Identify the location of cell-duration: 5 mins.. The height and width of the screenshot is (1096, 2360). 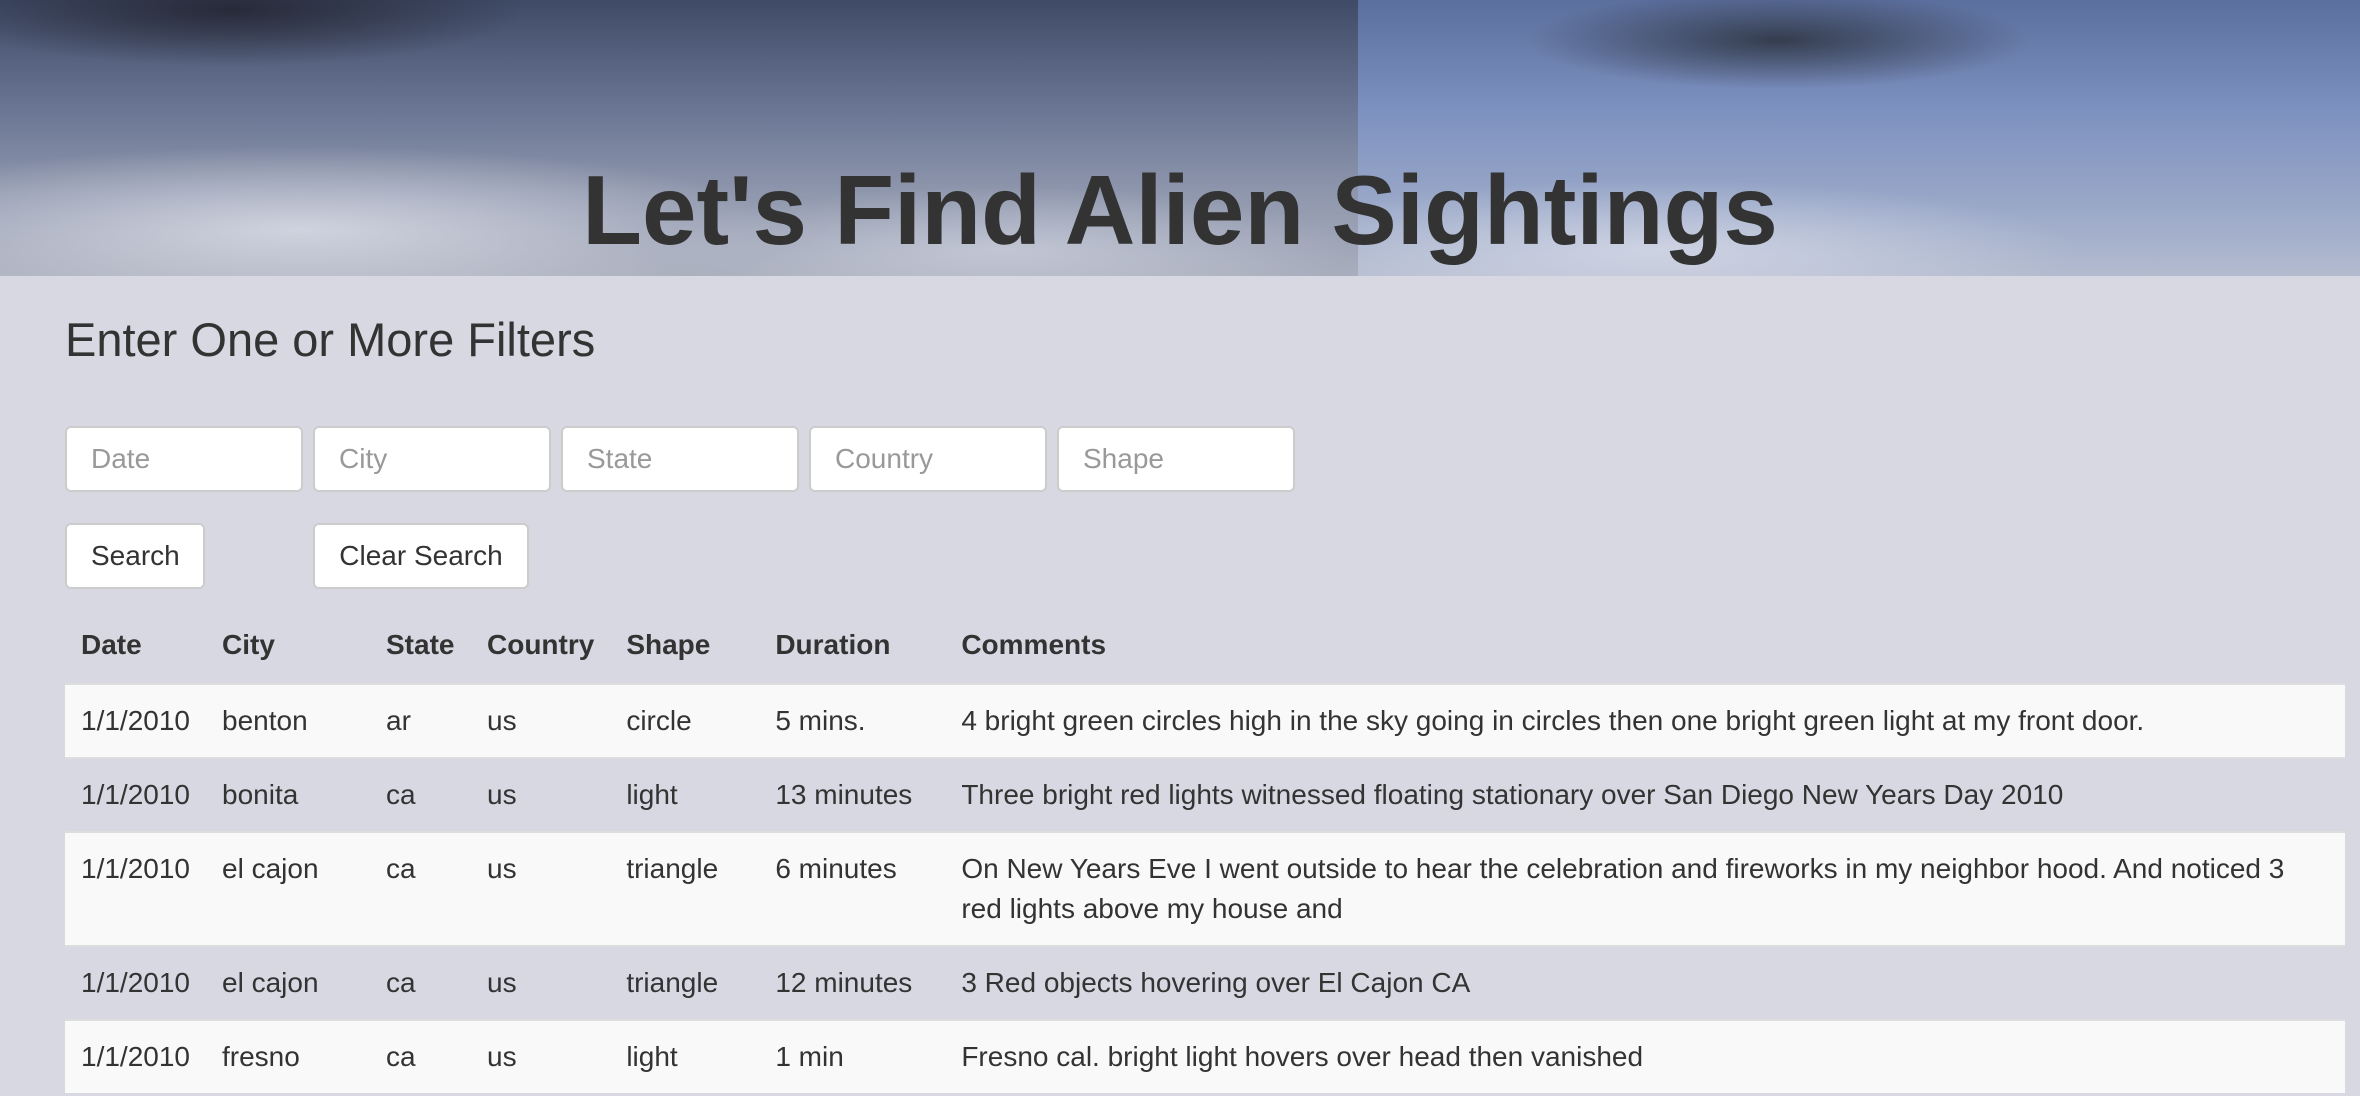
(852, 720).